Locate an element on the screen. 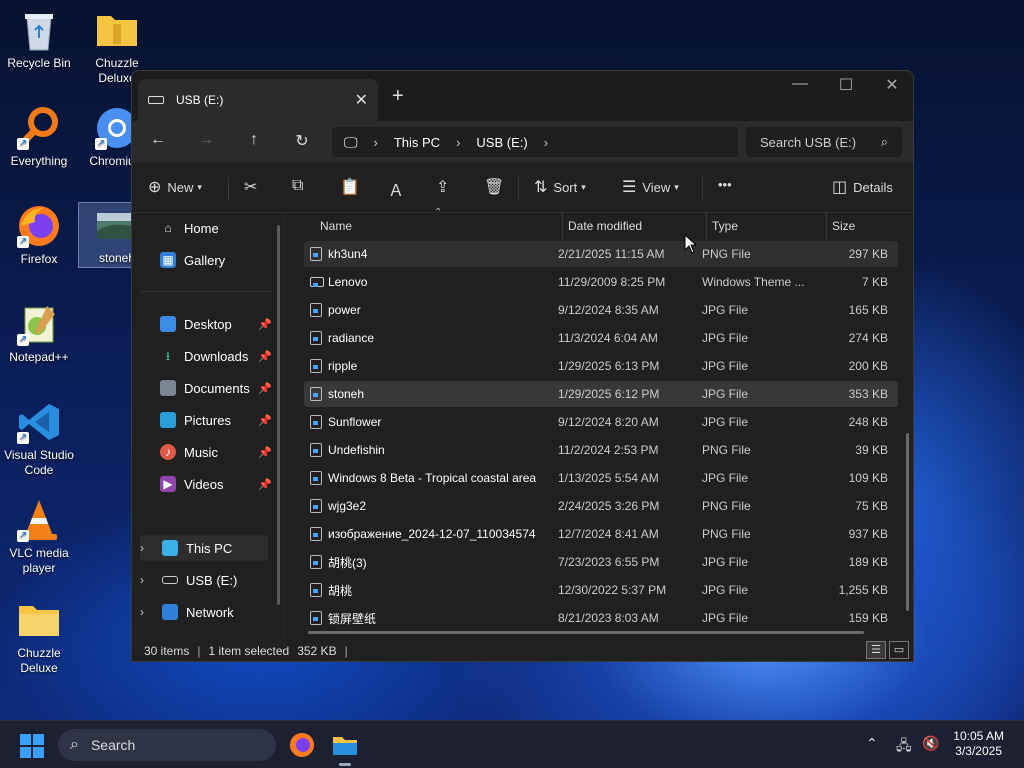 Image resolution: width=1024 pixels, height=768 pixels. table-row-selected: stoneh 1/29/2025 6:12 PM JPG File 353 KB is located at coordinates (601, 394).